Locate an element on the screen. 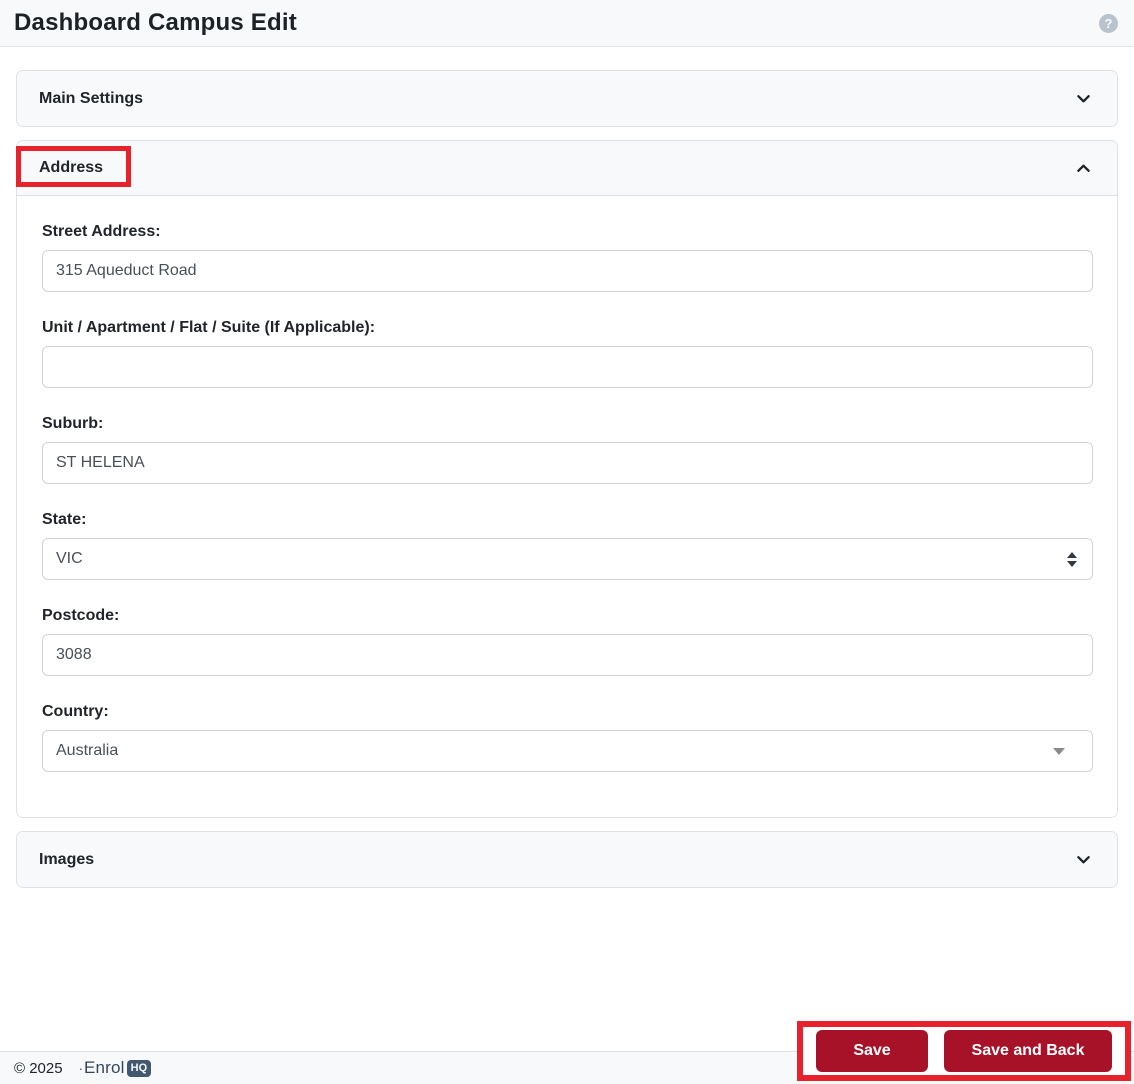 This screenshot has width=1134, height=1084. street-address-input is located at coordinates (567, 271).